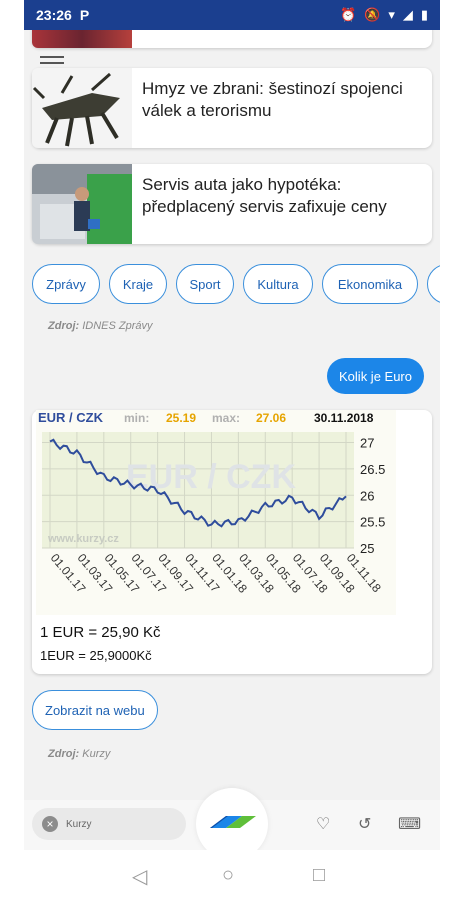 This screenshot has width=462, height=900. Describe the element at coordinates (232, 39) in the screenshot. I see `article-card-partial` at that location.